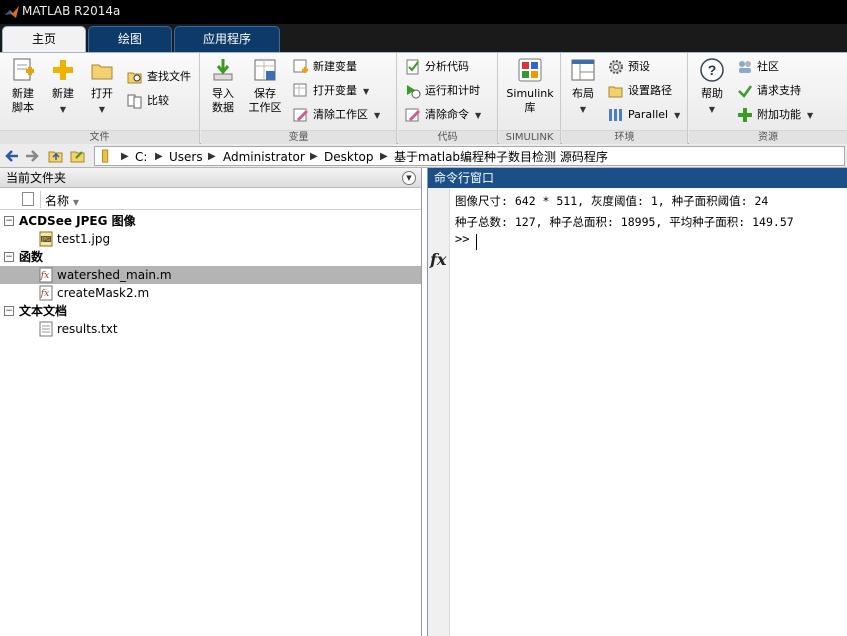 This screenshot has width=847, height=636. Describe the element at coordinates (32, 156) in the screenshot. I see `forward-arrow-icon` at that location.